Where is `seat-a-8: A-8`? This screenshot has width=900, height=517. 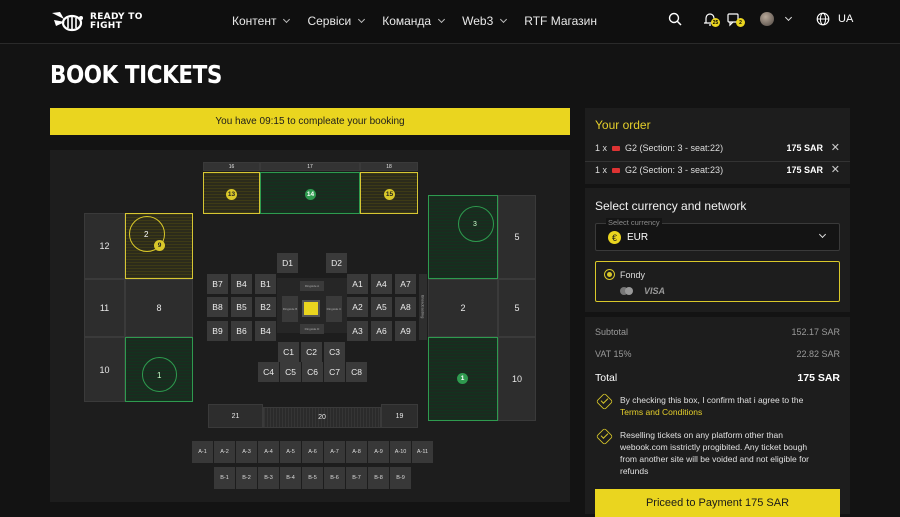
seat-a-8: A-8 is located at coordinates (356, 452).